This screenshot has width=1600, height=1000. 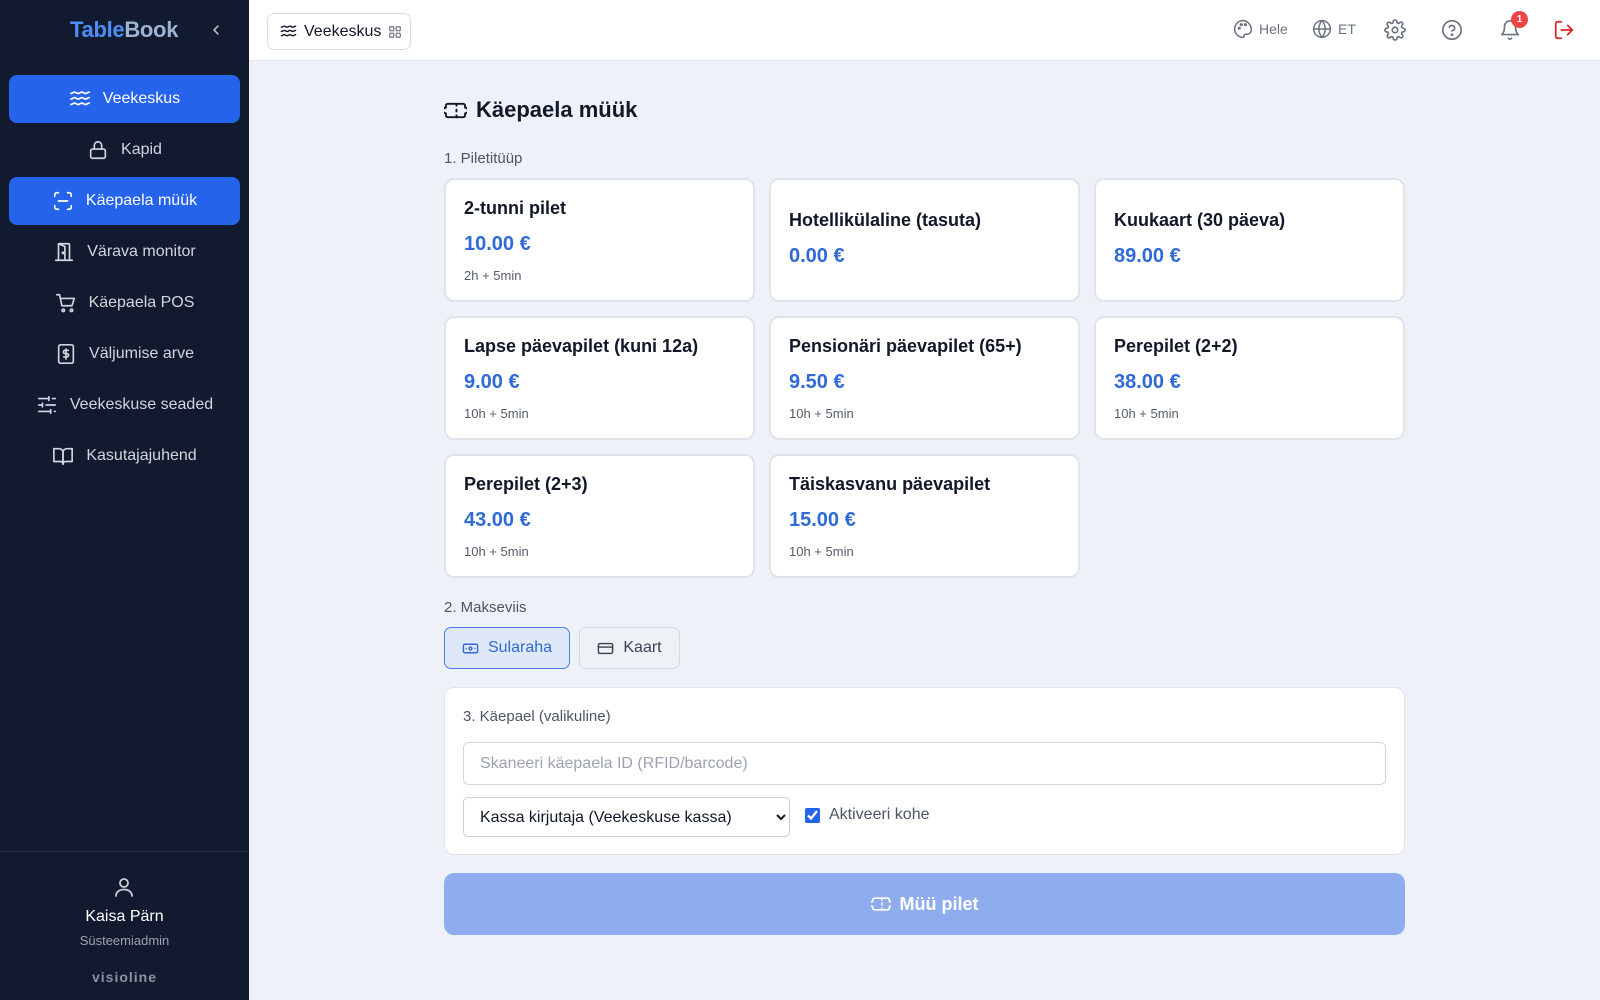 I want to click on notifications-button: 1, so click(x=1513, y=26).